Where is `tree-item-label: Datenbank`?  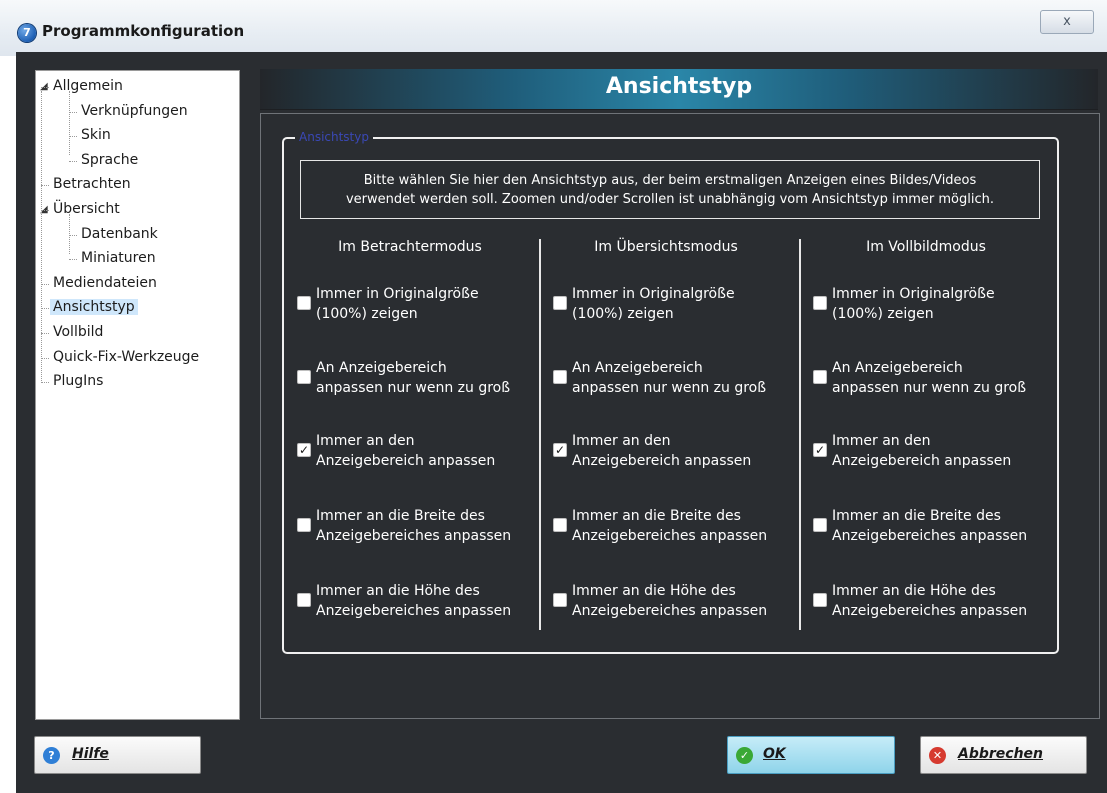
tree-item-label: Datenbank is located at coordinates (119, 233).